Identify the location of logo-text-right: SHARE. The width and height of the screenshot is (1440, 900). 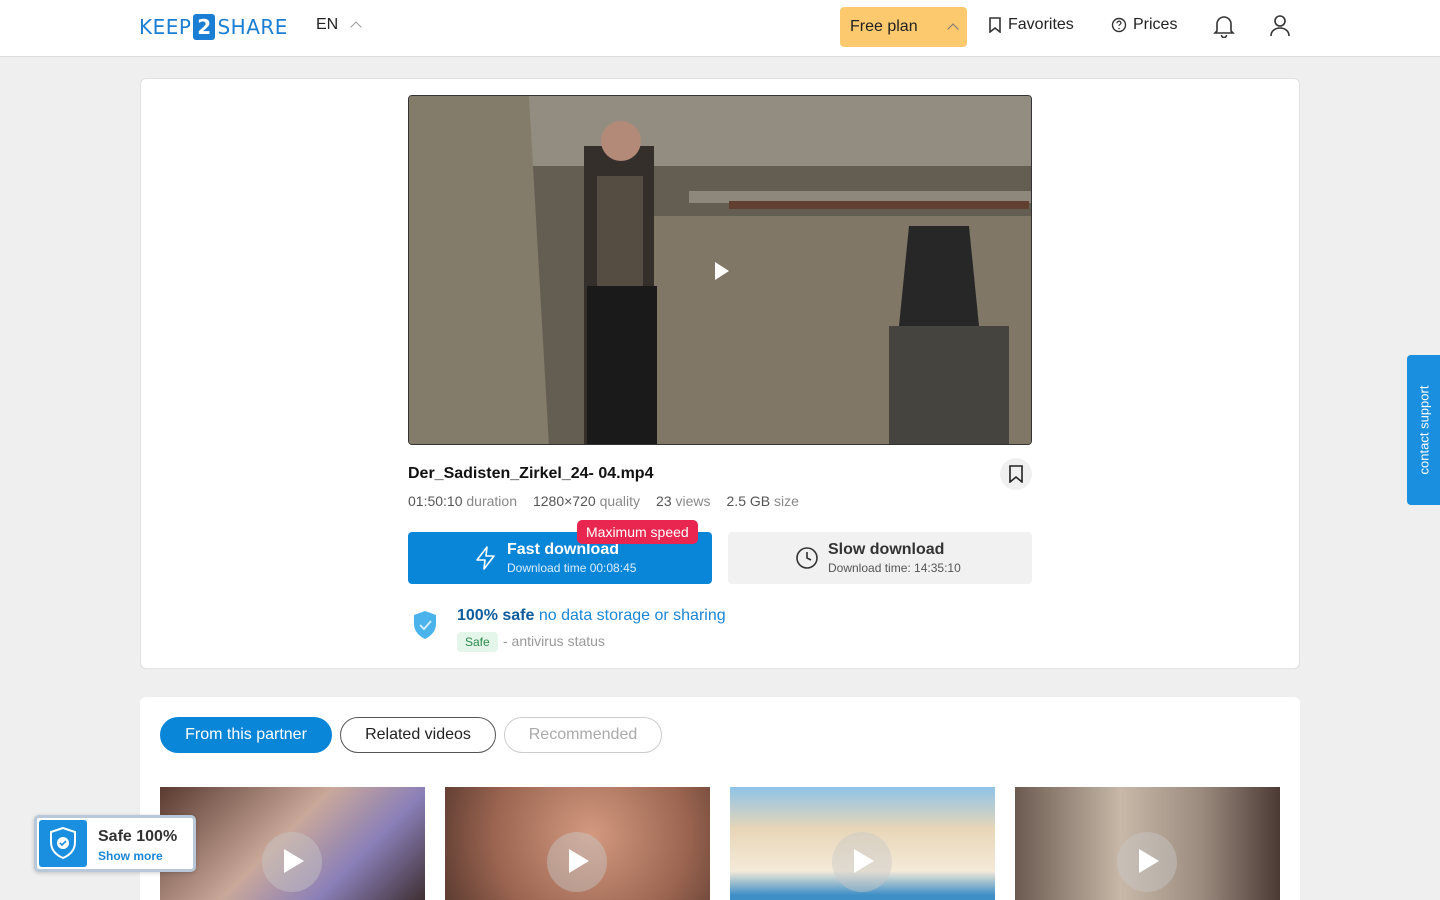
(252, 27).